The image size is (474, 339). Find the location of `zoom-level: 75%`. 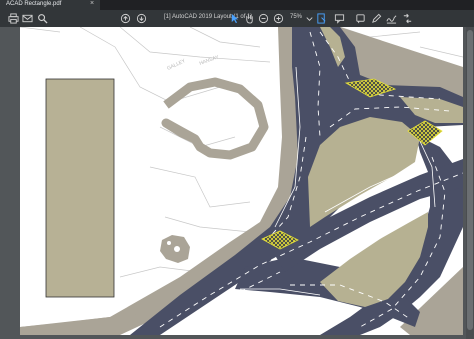

zoom-level: 75% is located at coordinates (296, 17).